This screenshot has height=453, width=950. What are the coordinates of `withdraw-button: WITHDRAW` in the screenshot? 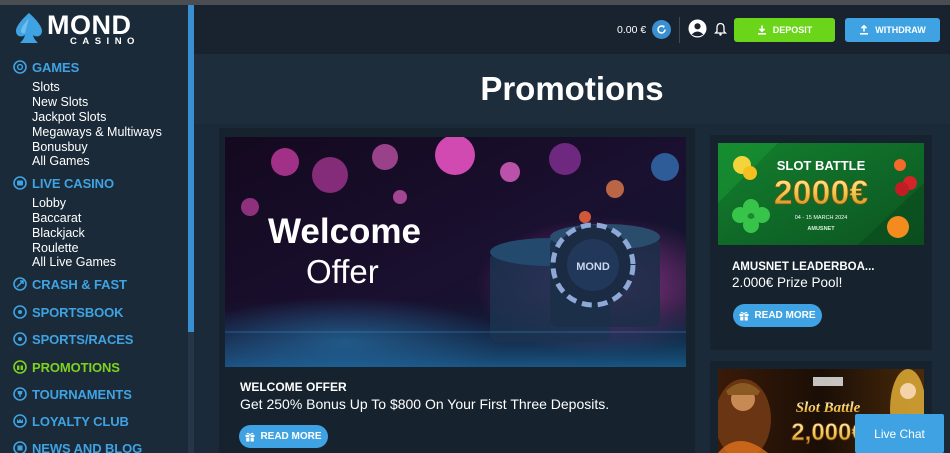 It's located at (892, 30).